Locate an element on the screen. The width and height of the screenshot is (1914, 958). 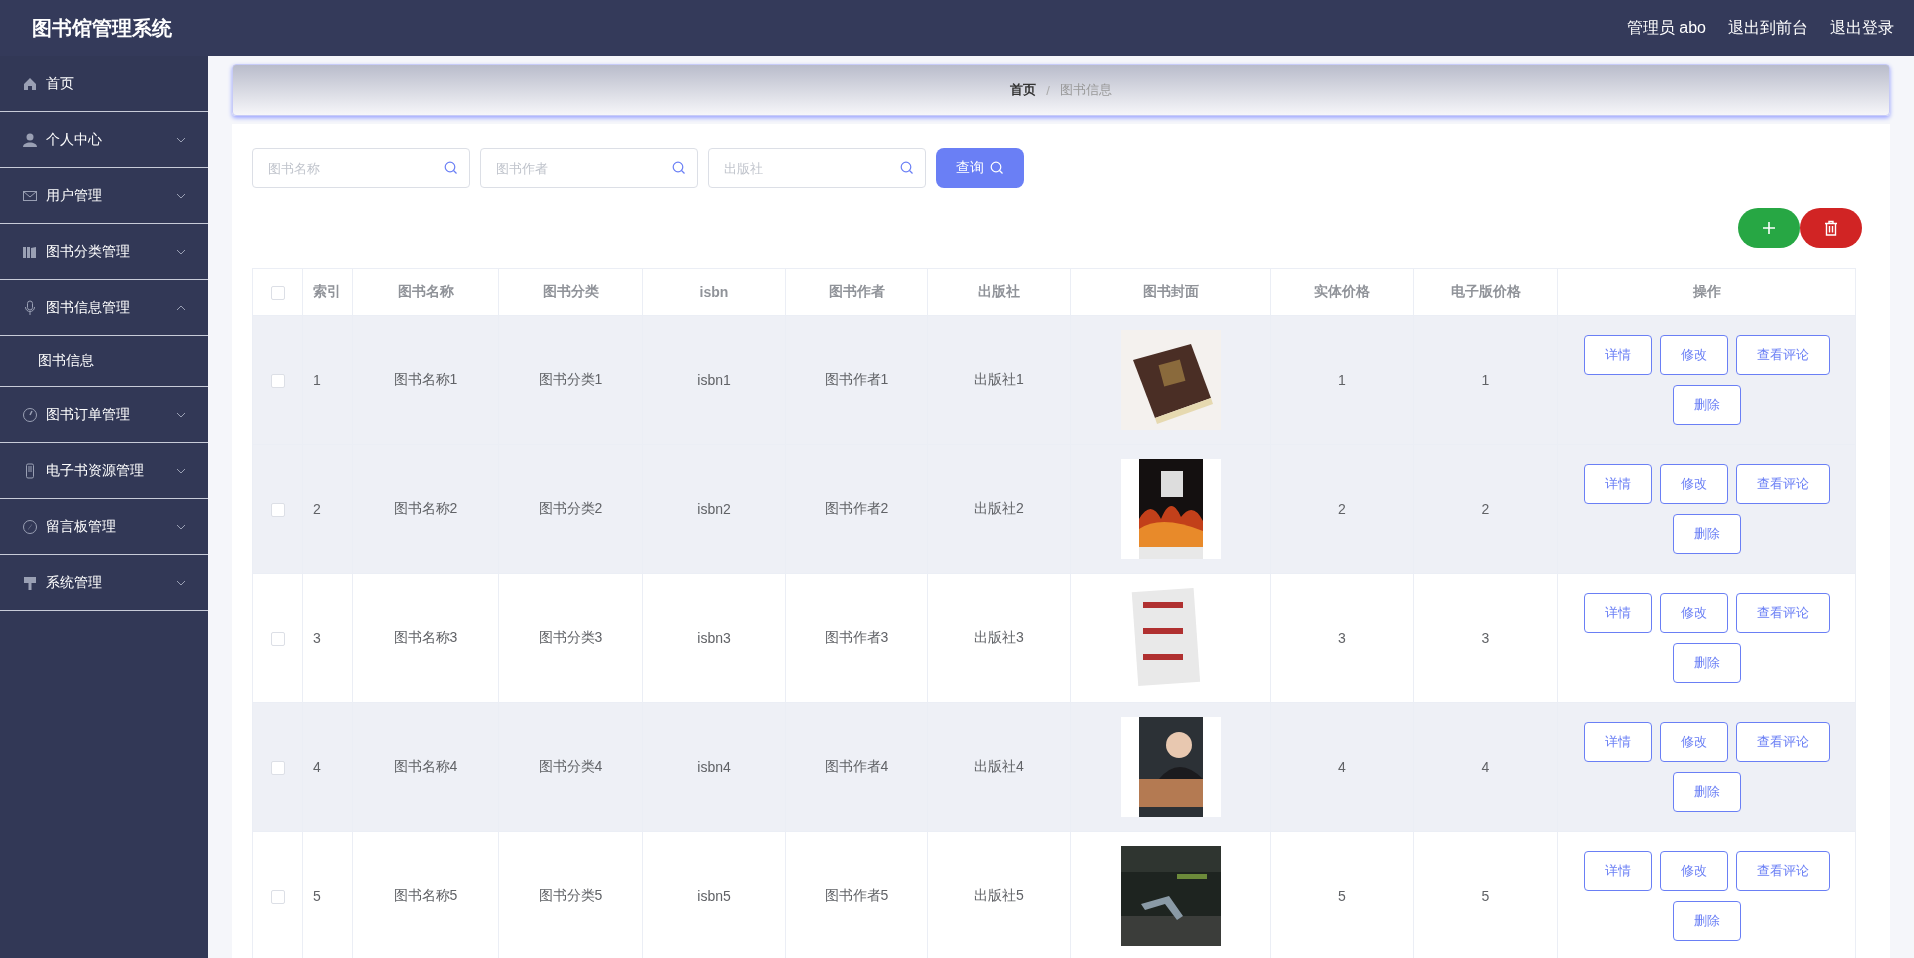
table-cell: 图书名称3 is located at coordinates (425, 637).